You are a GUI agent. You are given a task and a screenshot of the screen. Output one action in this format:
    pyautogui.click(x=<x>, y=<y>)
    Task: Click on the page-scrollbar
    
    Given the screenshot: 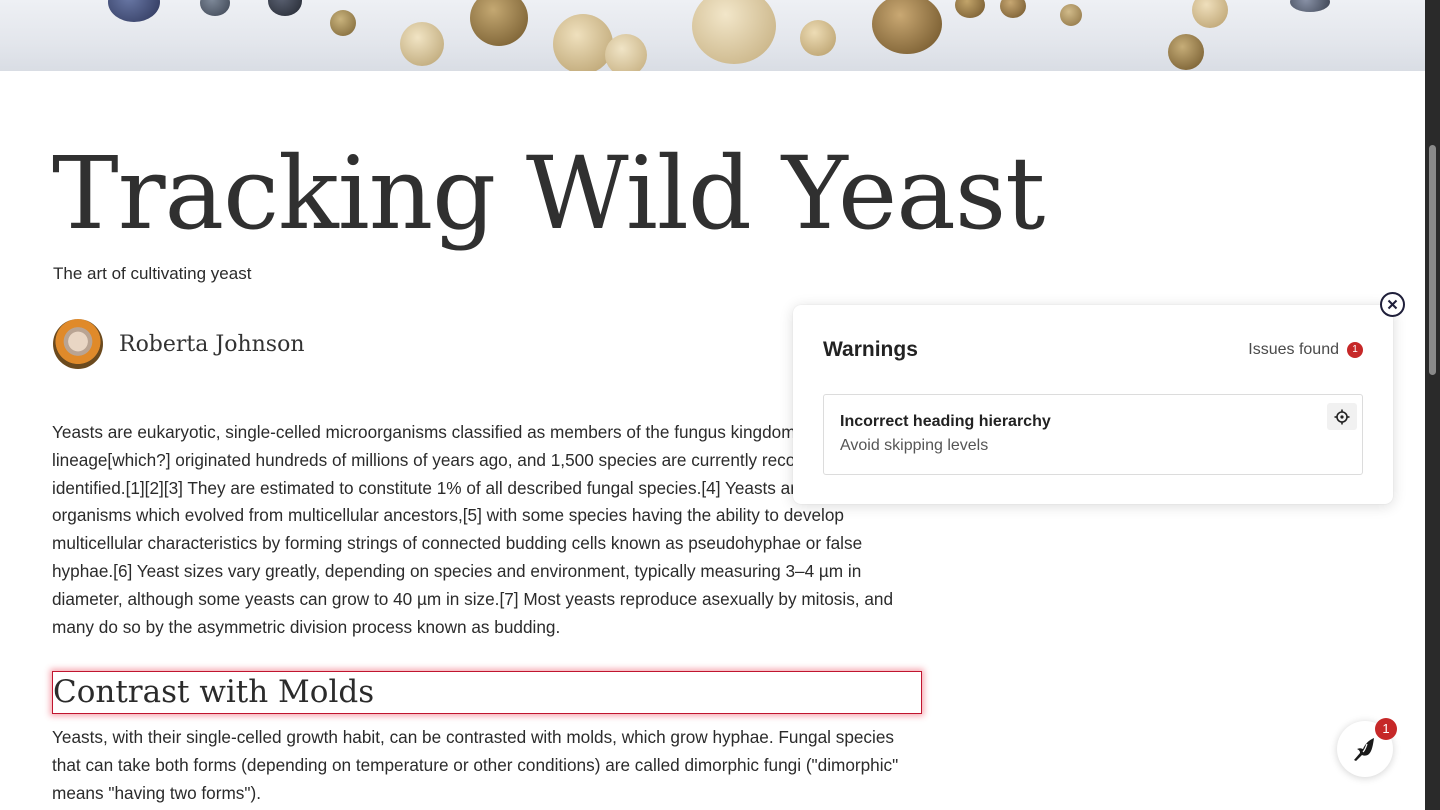 What is the action you would take?
    pyautogui.click(x=1432, y=405)
    